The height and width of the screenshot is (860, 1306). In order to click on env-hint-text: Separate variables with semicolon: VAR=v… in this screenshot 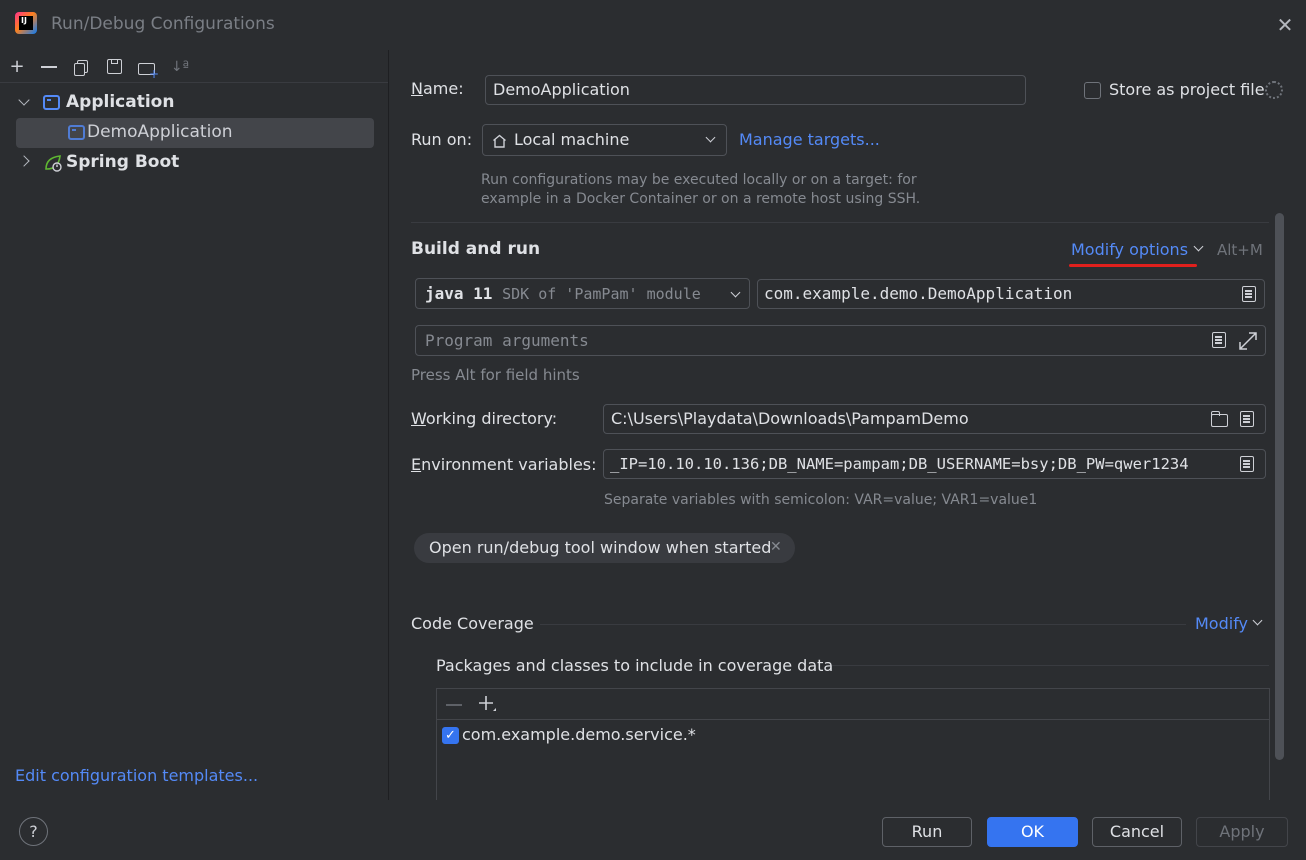, I will do `click(821, 500)`.